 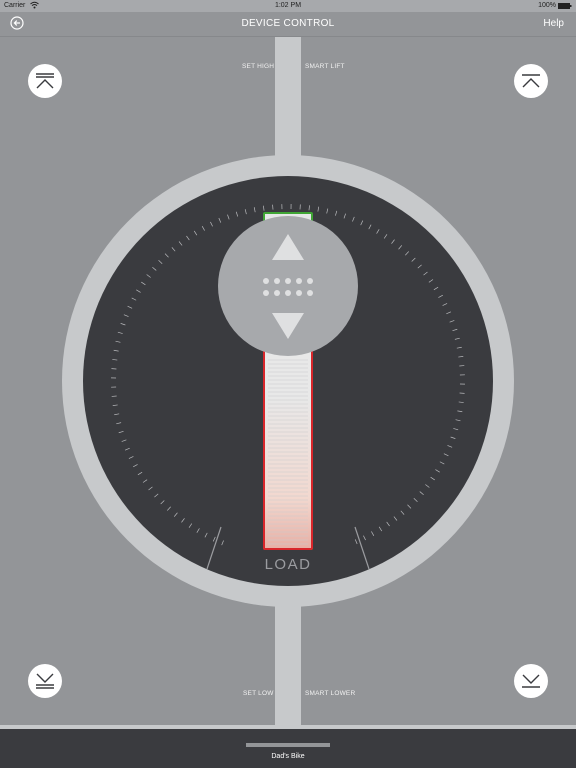 I want to click on smart-lower-label: SMART LOWER, so click(x=330, y=693).